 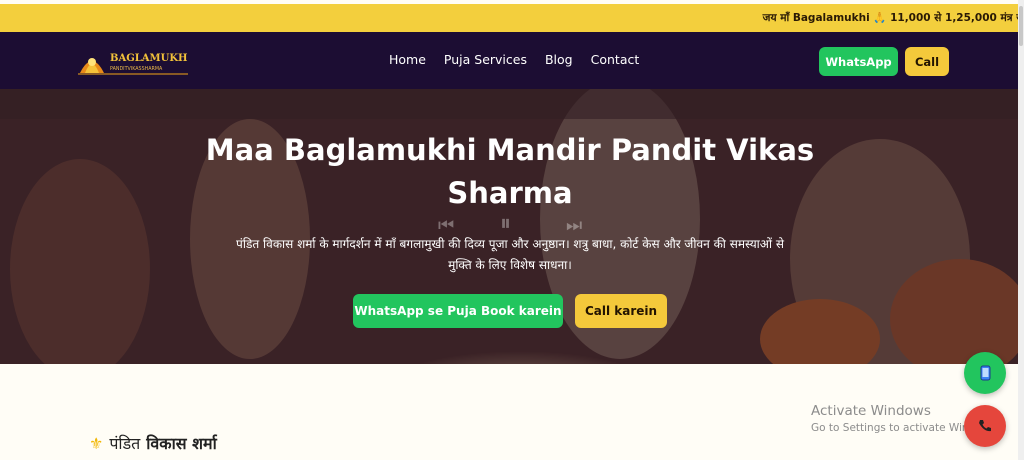 What do you see at coordinates (181, 443) in the screenshot?
I see `section-heading-name: विकास शर्मा` at bounding box center [181, 443].